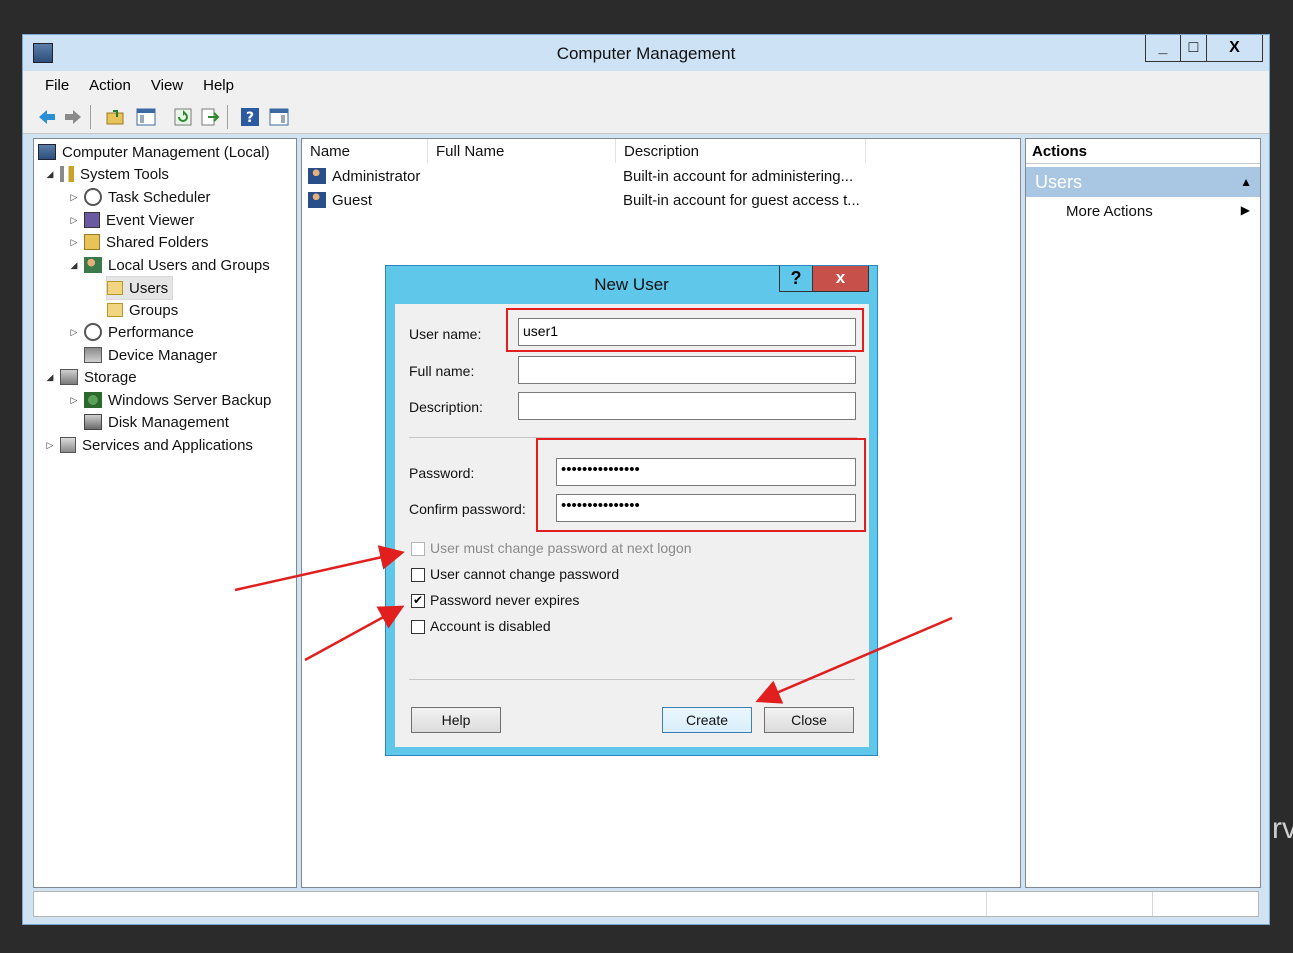 This screenshot has width=1293, height=953. I want to click on arrow-to-never-expires-checkbox, so click(354, 633).